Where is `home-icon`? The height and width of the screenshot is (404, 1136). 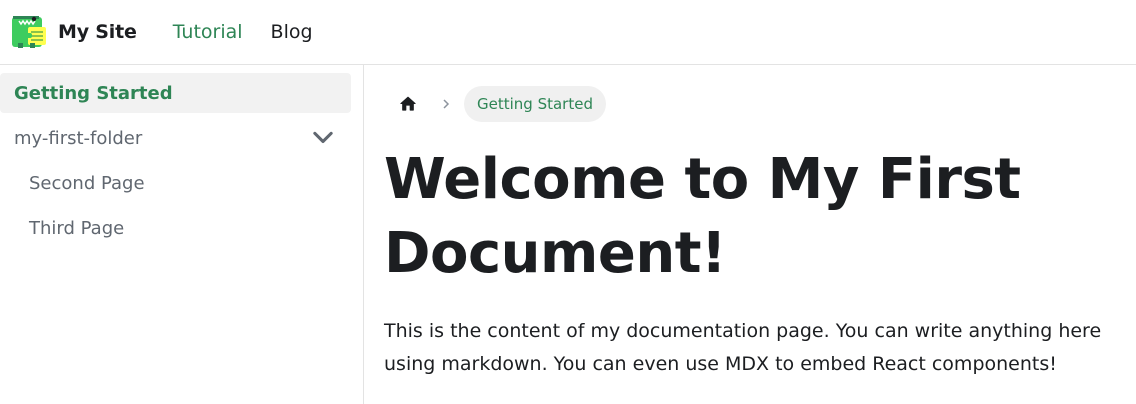 home-icon is located at coordinates (408, 104).